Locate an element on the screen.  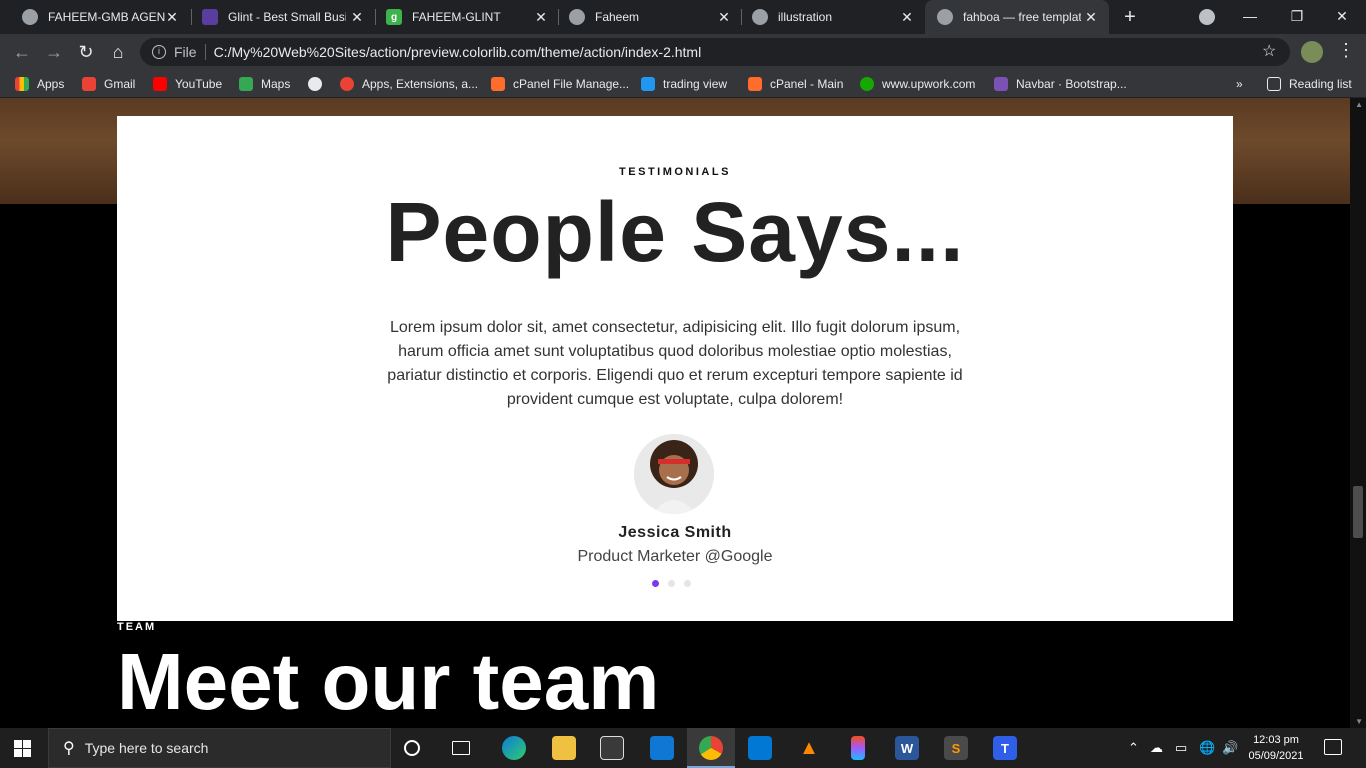
volume-icon: 🔊 is located at coordinates (1230, 748).